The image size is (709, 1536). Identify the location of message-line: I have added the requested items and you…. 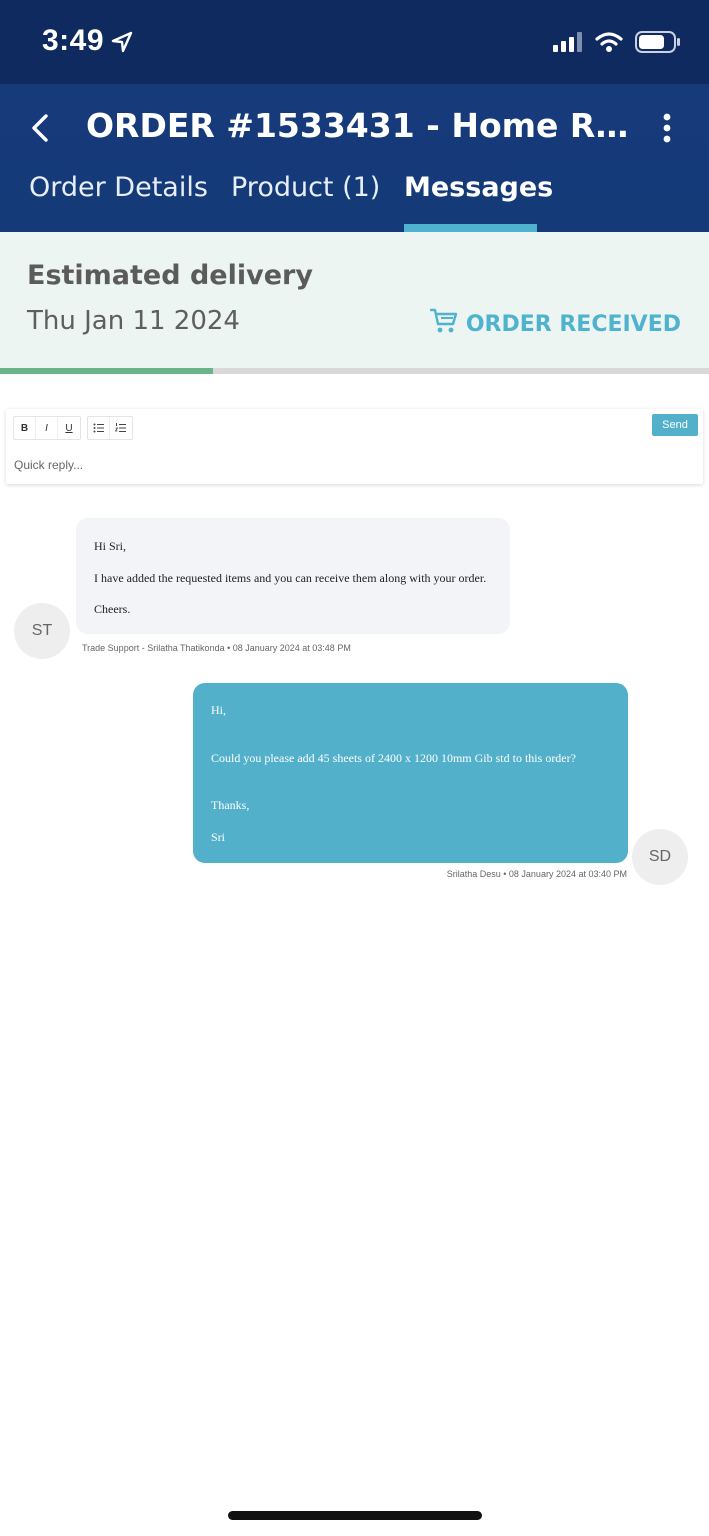
(290, 578).